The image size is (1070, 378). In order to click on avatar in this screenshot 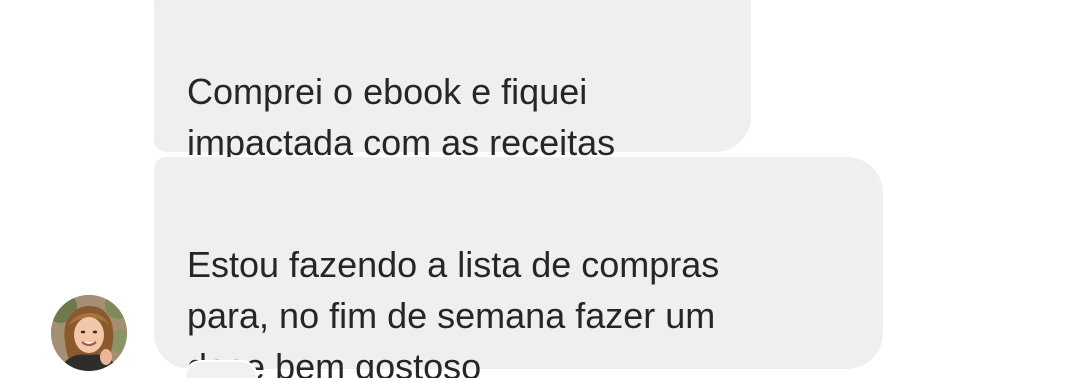, I will do `click(89, 333)`.